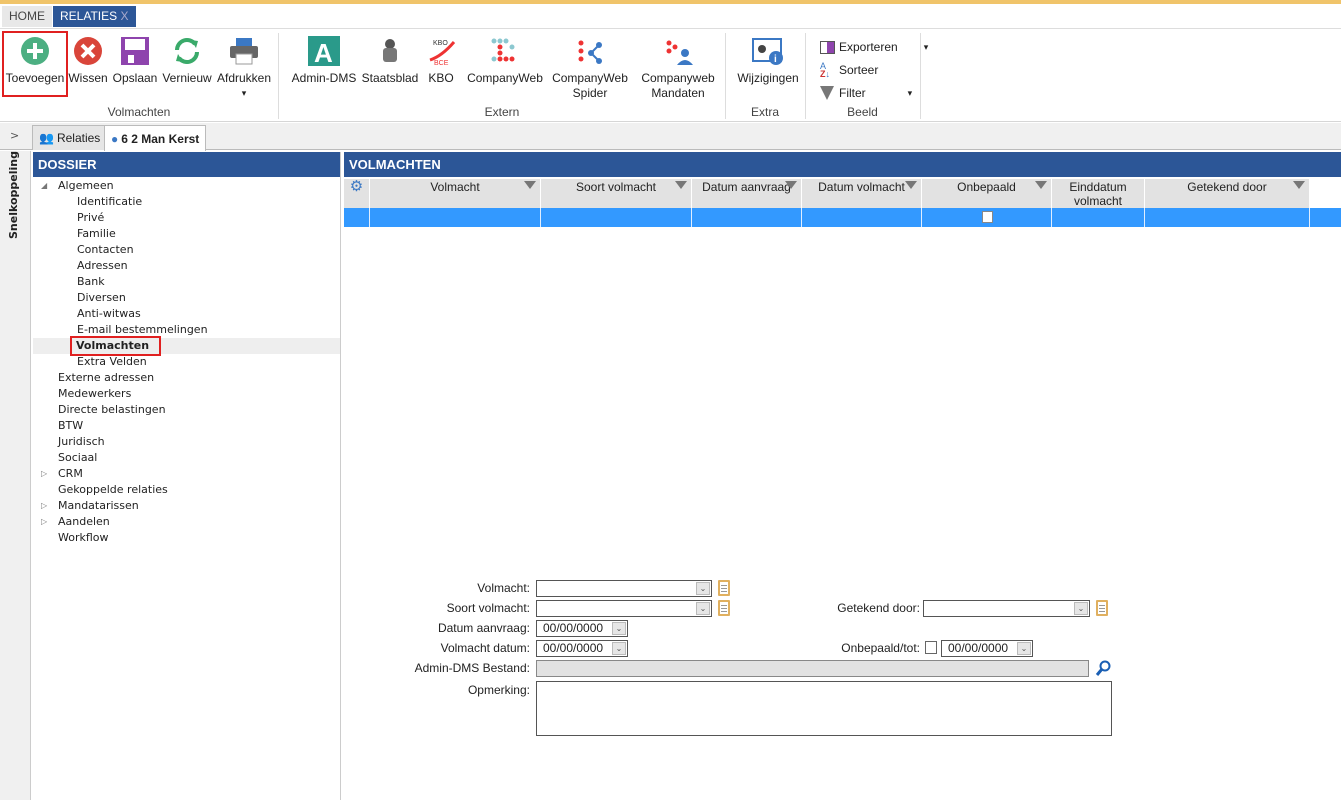 The image size is (1341, 800). I want to click on tree-item: Anti-witwas, so click(109, 314).